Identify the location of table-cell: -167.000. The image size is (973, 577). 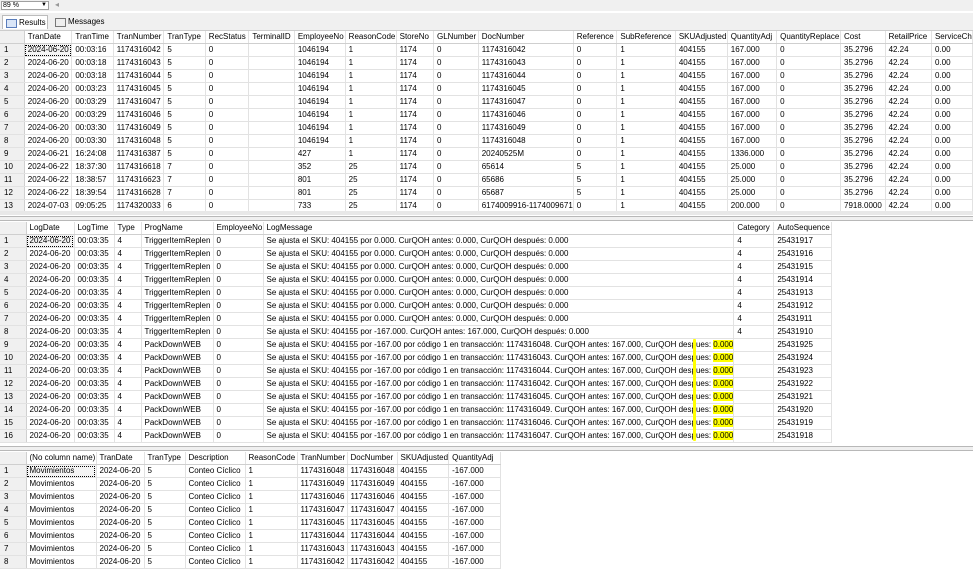
(475, 510).